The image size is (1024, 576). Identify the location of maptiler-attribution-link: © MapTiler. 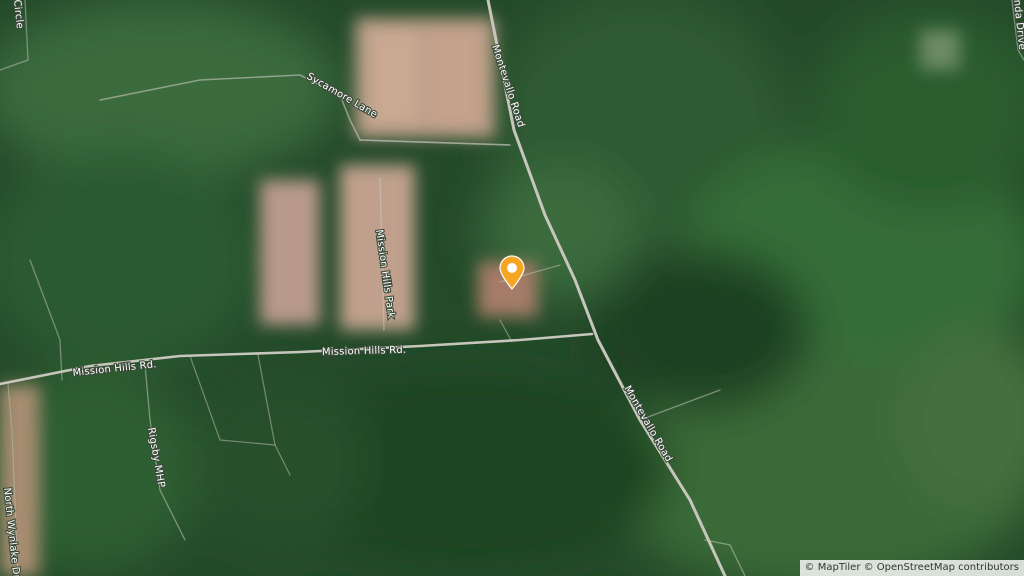
(833, 567).